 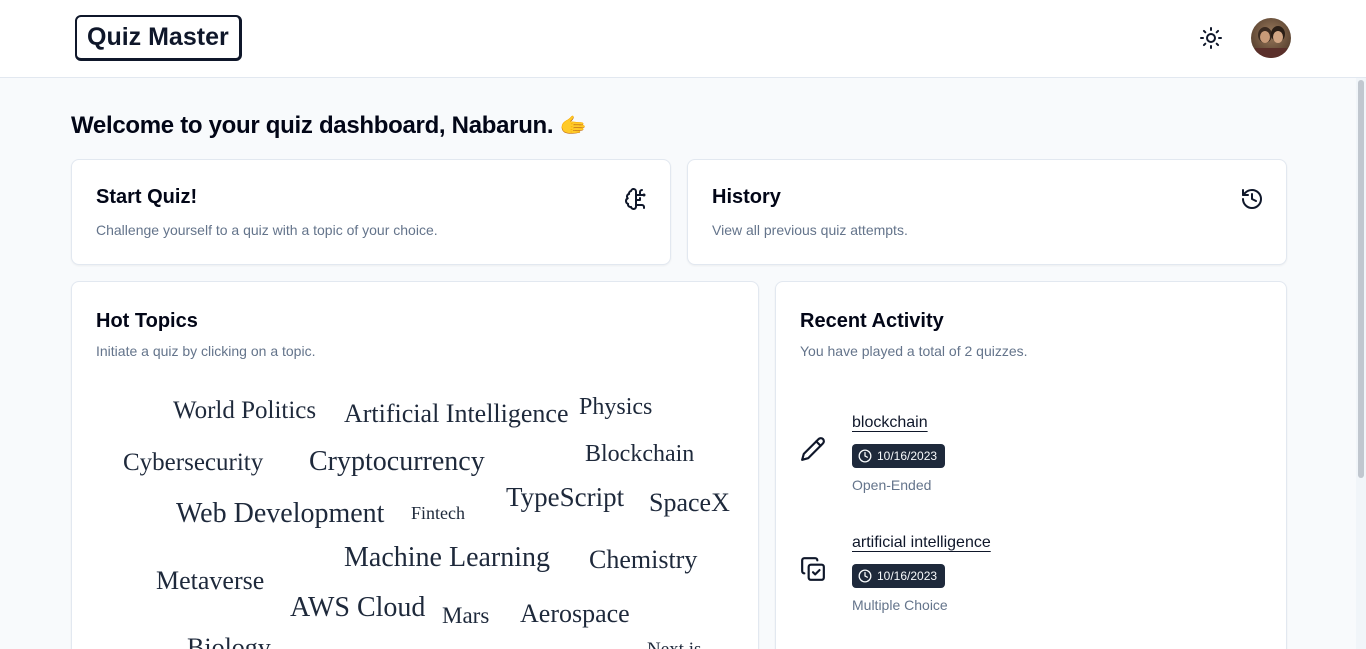 I want to click on copy-check-icon, so click(x=813, y=569).